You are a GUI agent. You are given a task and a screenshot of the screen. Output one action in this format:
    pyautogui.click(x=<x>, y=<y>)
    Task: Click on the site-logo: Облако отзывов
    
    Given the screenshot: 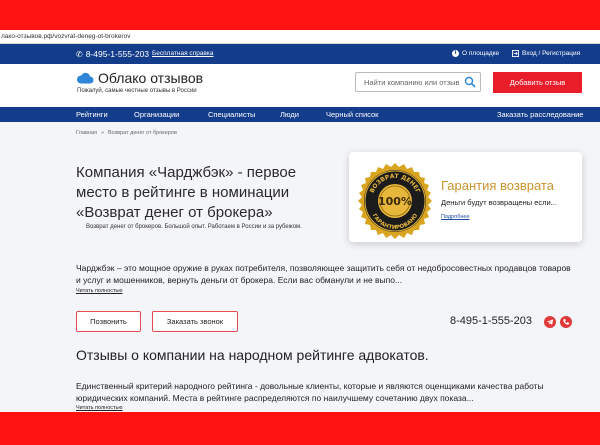 What is the action you would take?
    pyautogui.click(x=139, y=78)
    